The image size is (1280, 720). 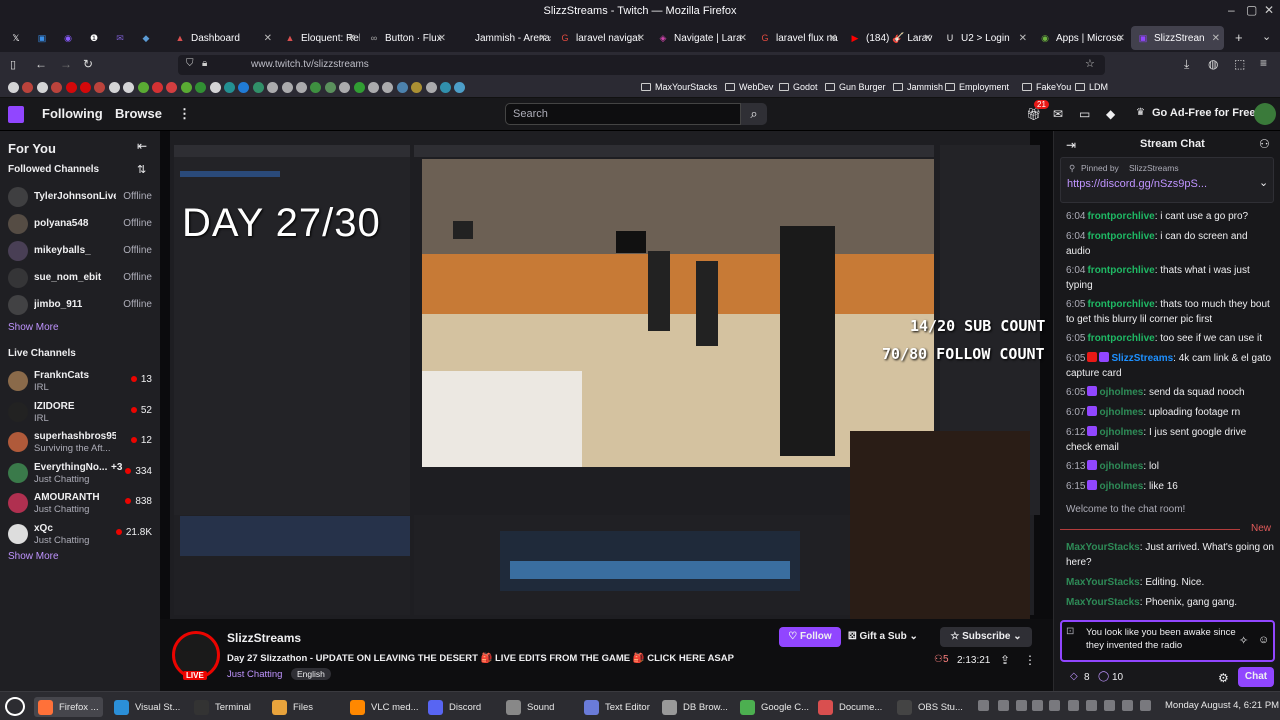 What do you see at coordinates (530, 707) in the screenshot?
I see `taskbar-app: Sound` at bounding box center [530, 707].